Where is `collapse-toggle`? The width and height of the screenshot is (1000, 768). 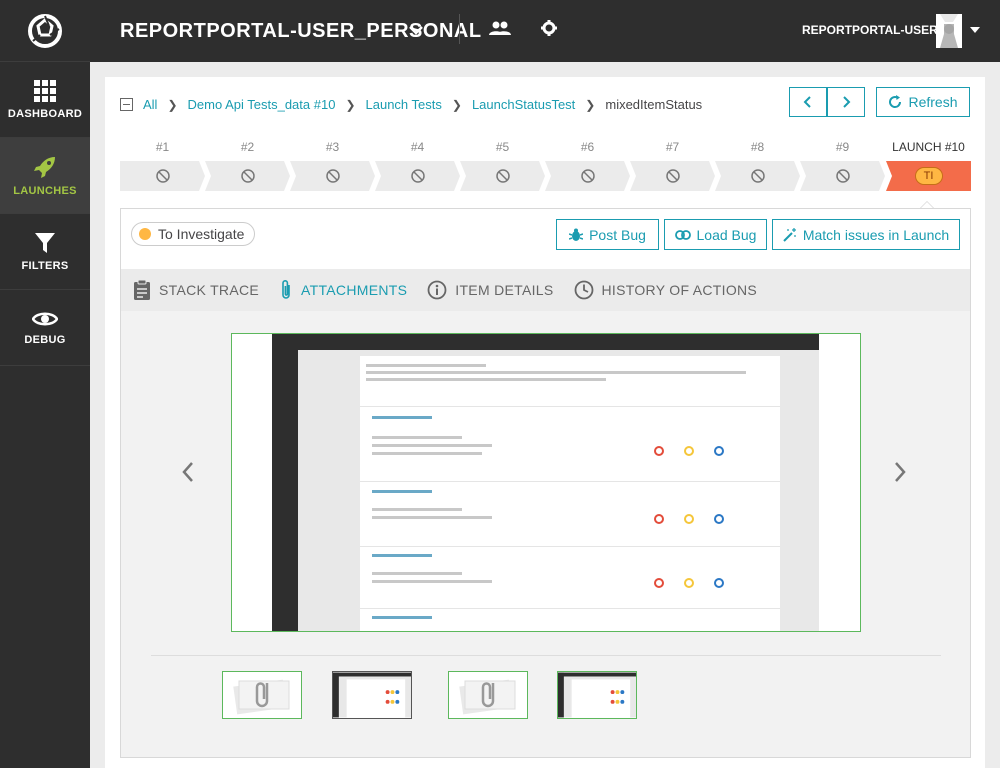
collapse-toggle is located at coordinates (126, 104).